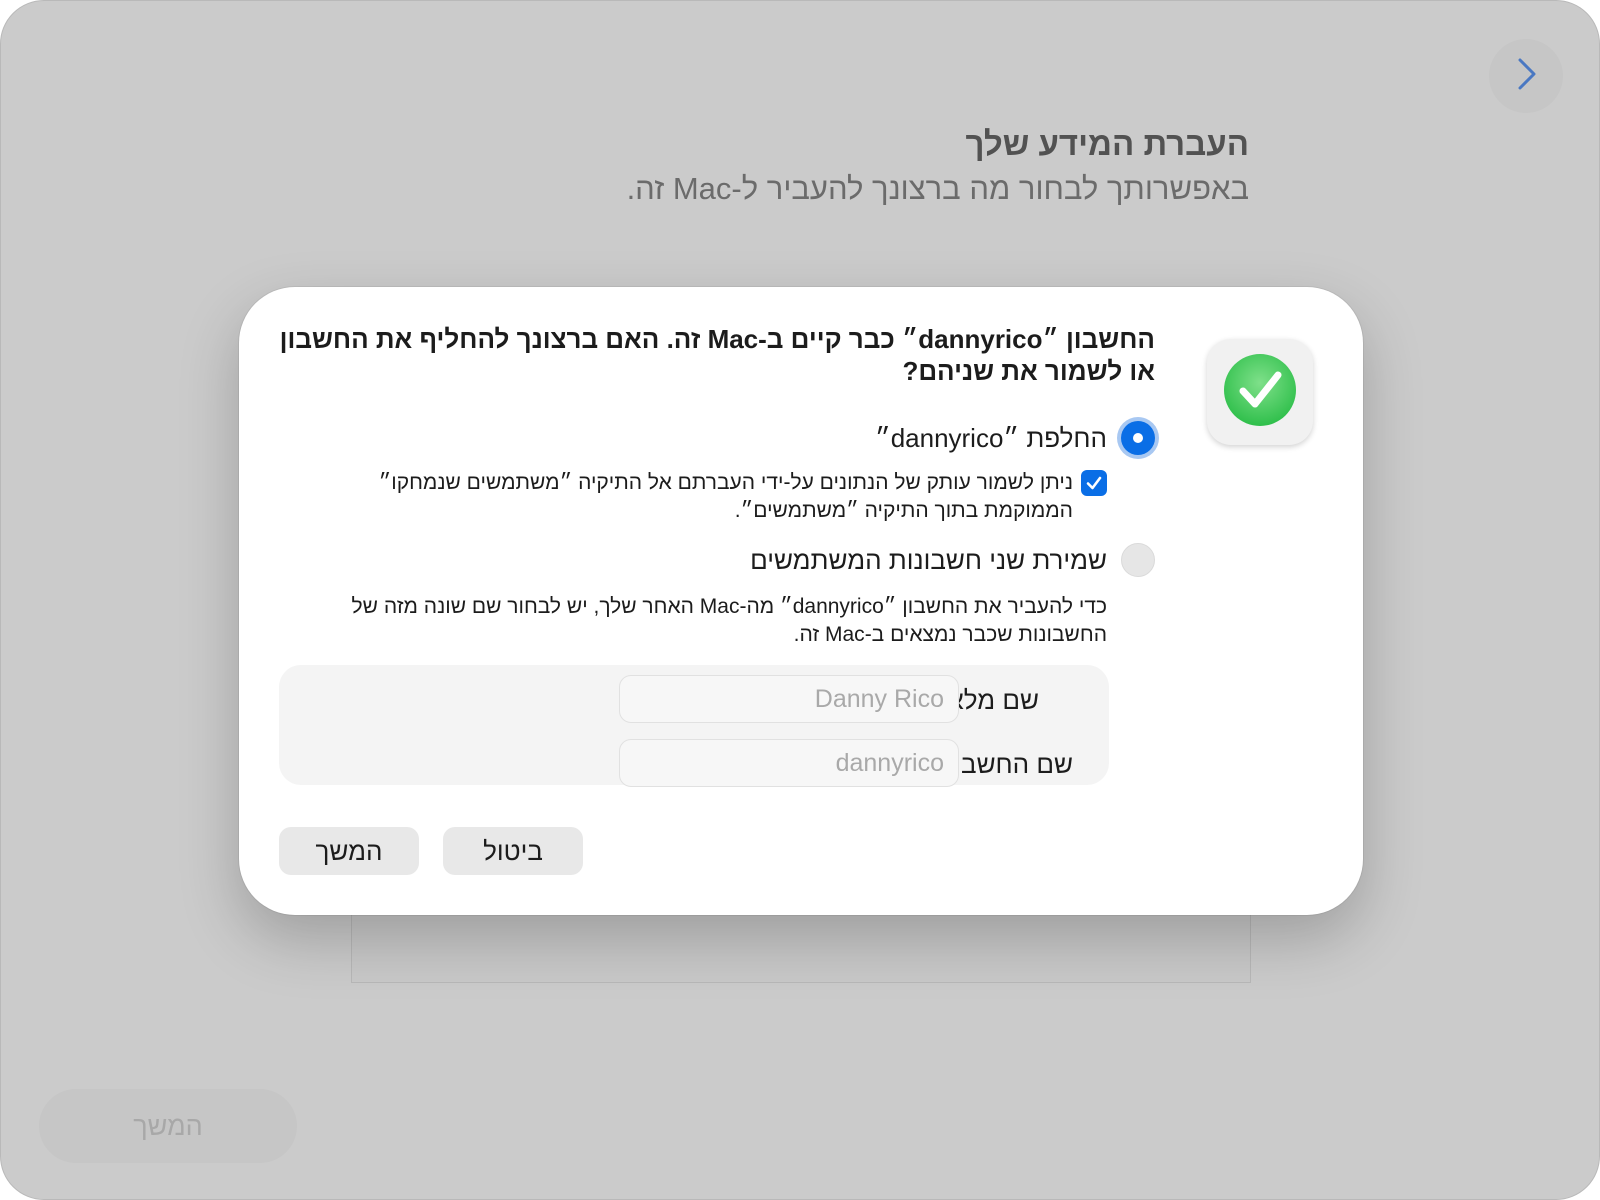 This screenshot has height=1200, width=1600. What do you see at coordinates (1138, 560) in the screenshot?
I see `radio-keep-both` at bounding box center [1138, 560].